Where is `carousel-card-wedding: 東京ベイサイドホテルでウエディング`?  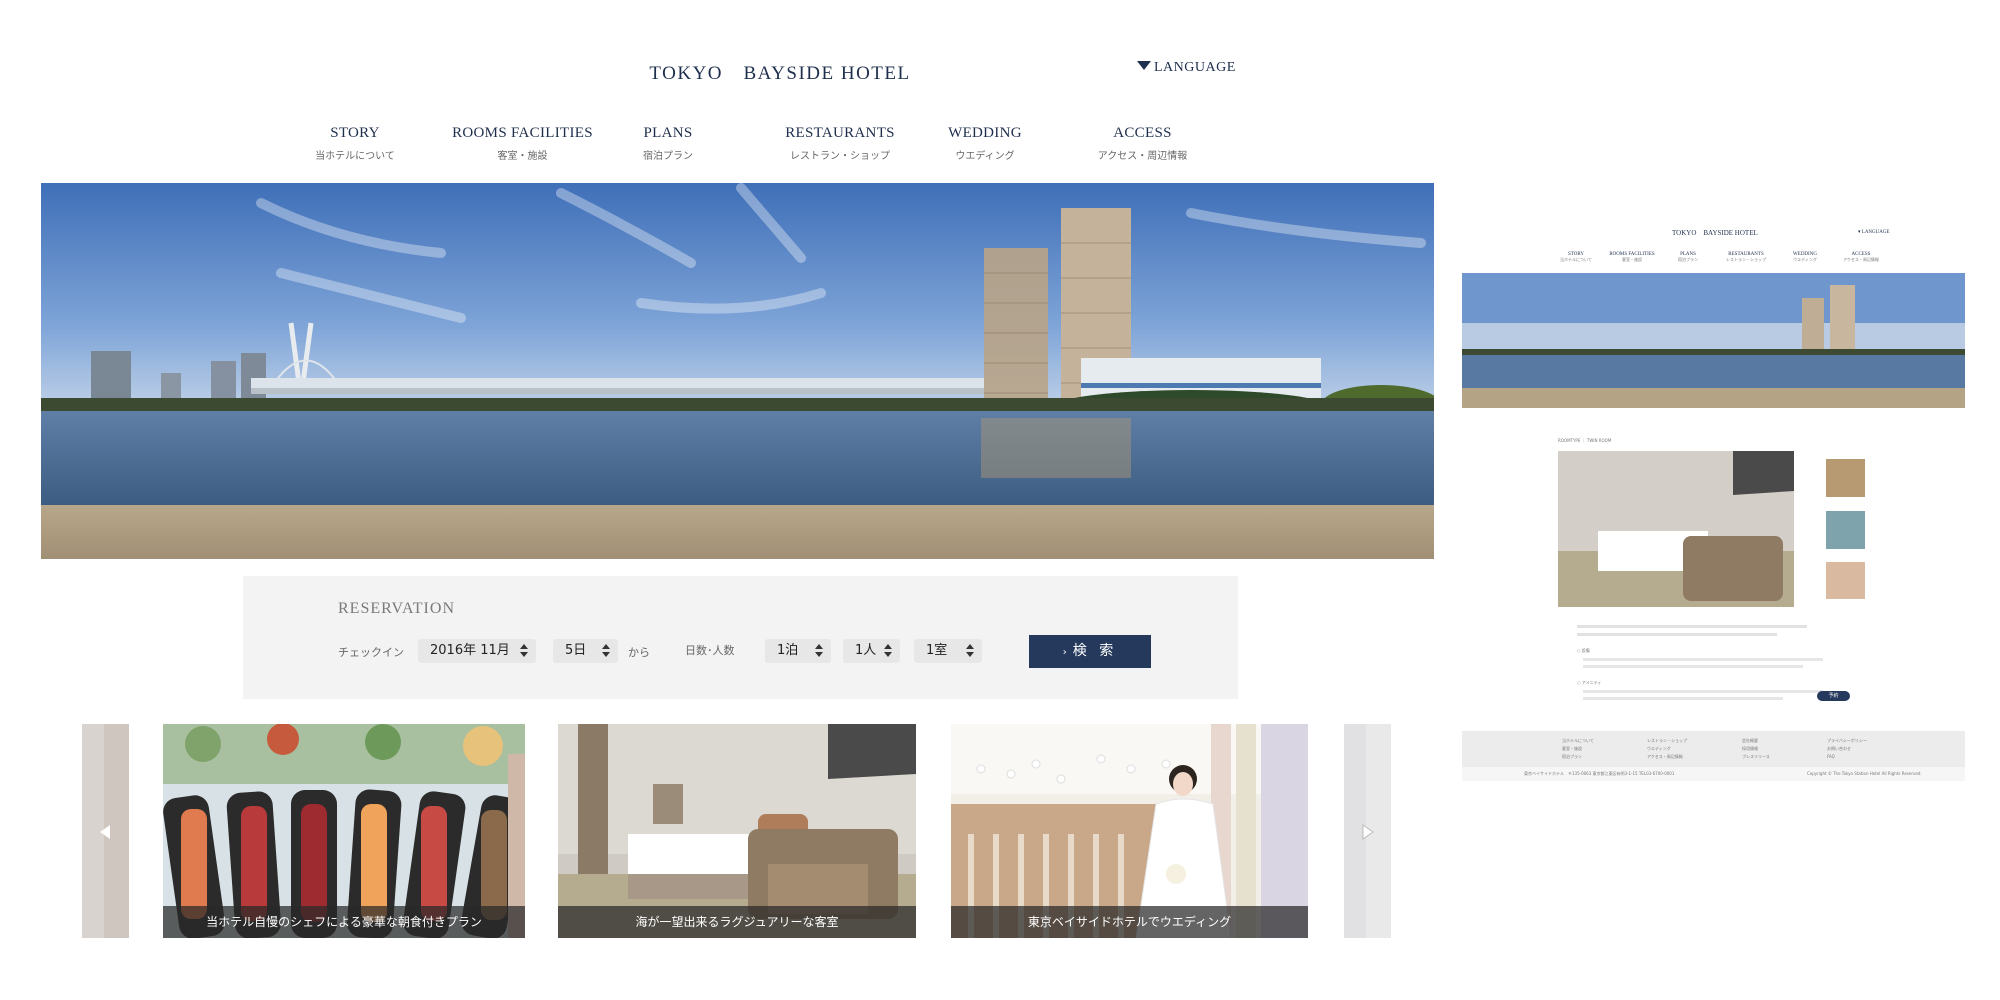 carousel-card-wedding: 東京ベイサイドホテルでウエディング is located at coordinates (1129, 831).